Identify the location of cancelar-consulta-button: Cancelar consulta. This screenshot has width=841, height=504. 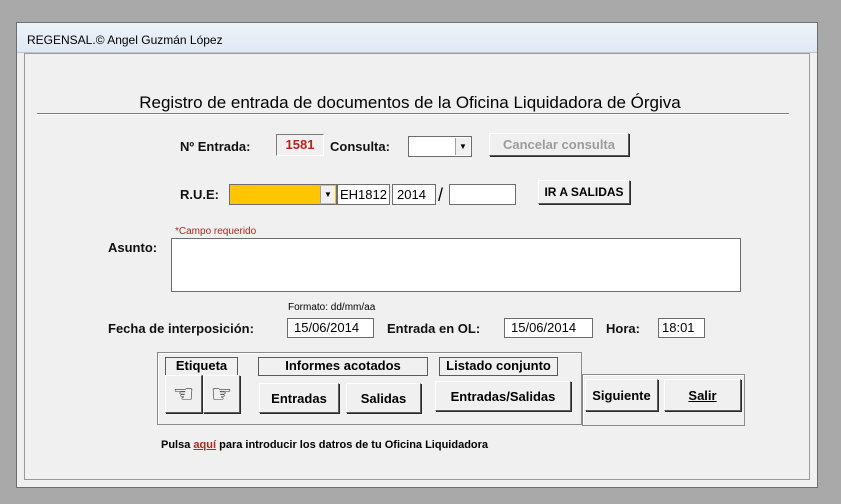
(559, 144).